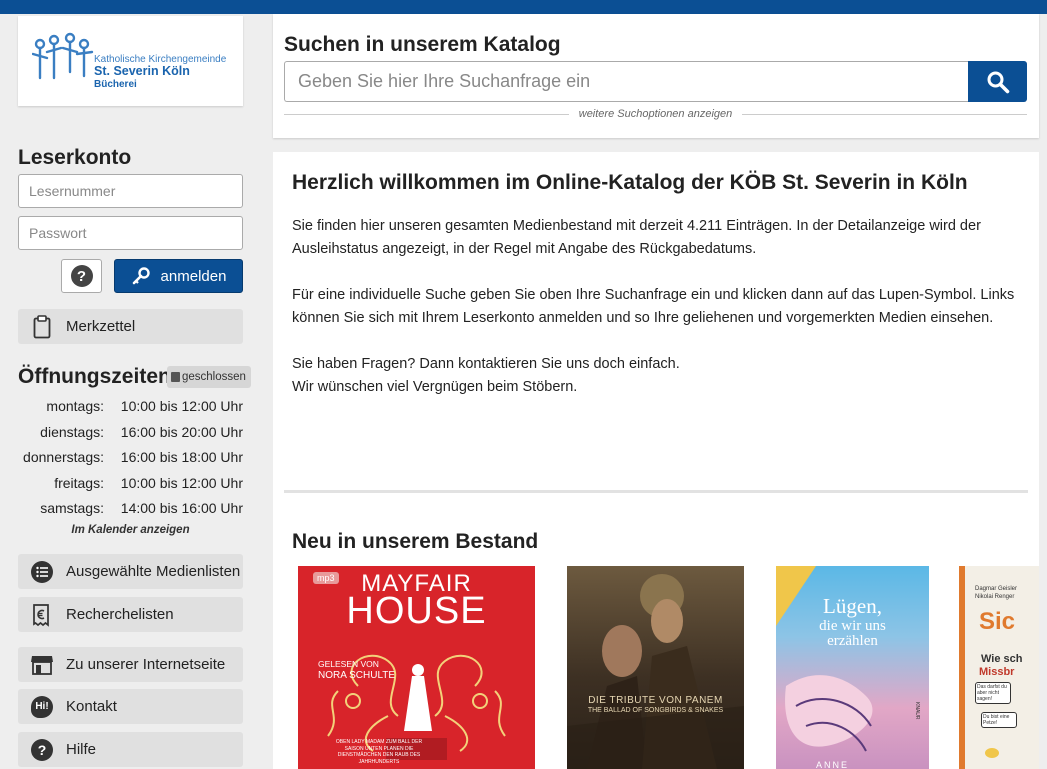 The image size is (1047, 769). I want to click on hours-day: freitags:, so click(79, 482).